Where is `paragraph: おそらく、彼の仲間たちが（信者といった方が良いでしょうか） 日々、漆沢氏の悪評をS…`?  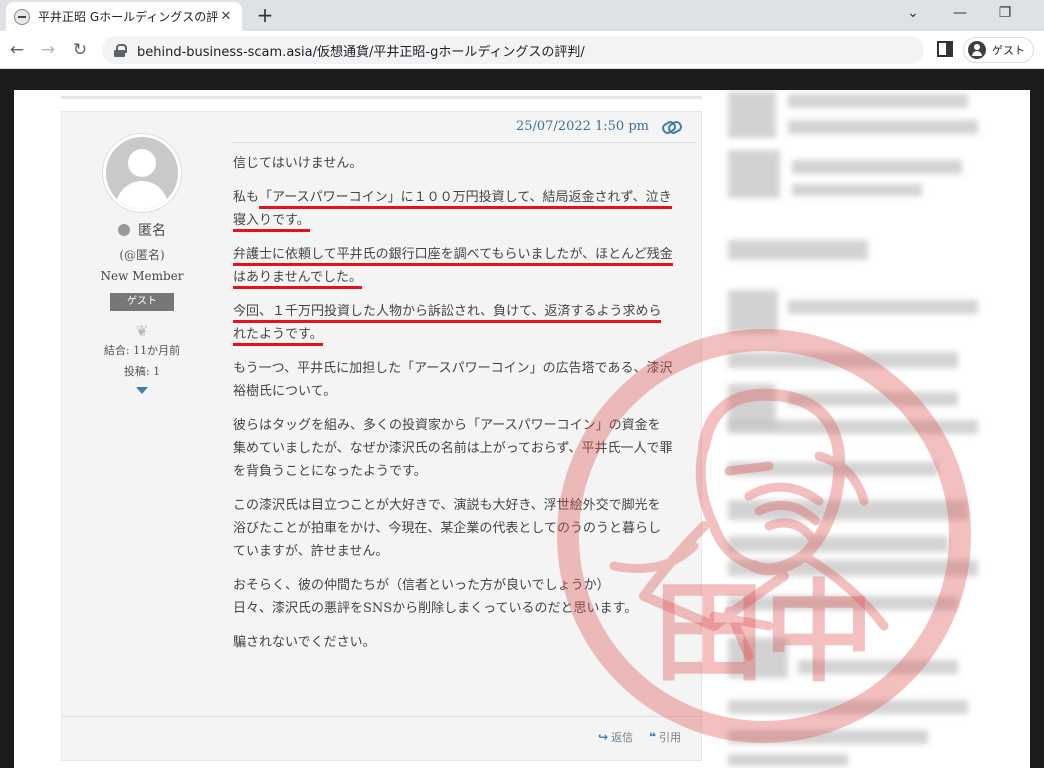 paragraph: おそらく、彼の仲間たちが（信者といった方が良いでしょうか） 日々、漆沢氏の悪評をS… is located at coordinates (435, 597).